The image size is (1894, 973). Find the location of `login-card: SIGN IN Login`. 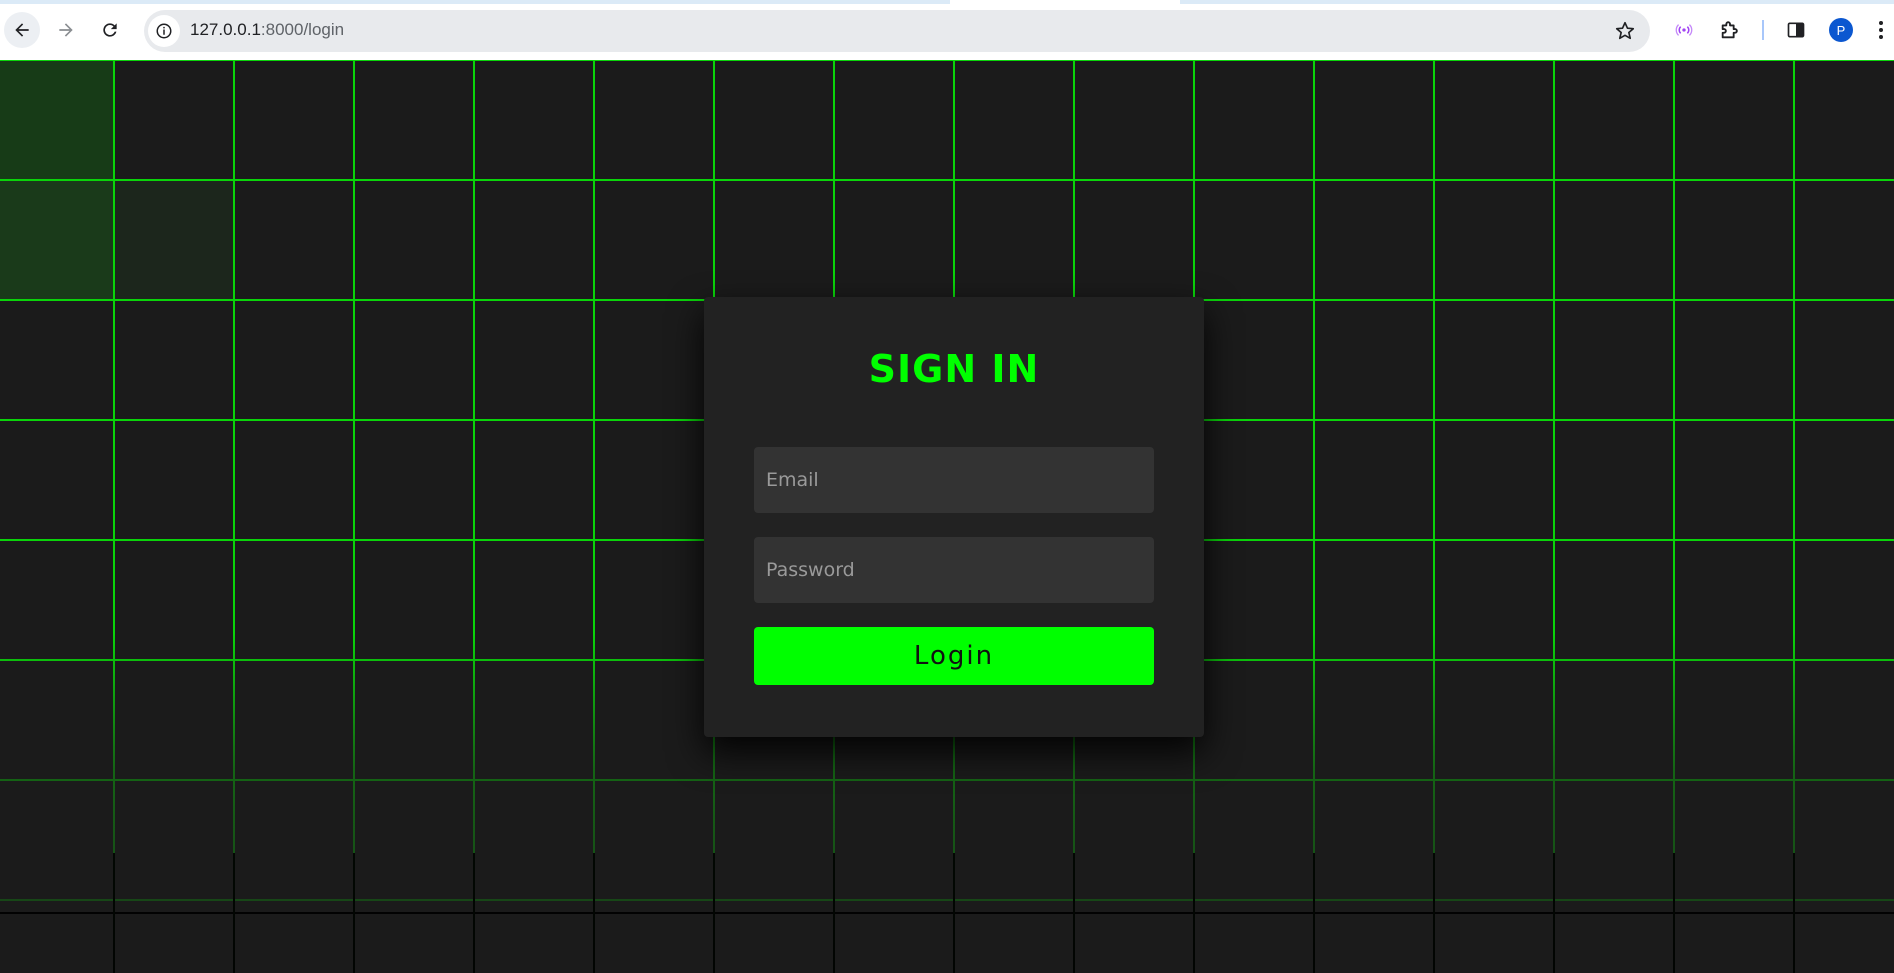

login-card: SIGN IN Login is located at coordinates (954, 517).